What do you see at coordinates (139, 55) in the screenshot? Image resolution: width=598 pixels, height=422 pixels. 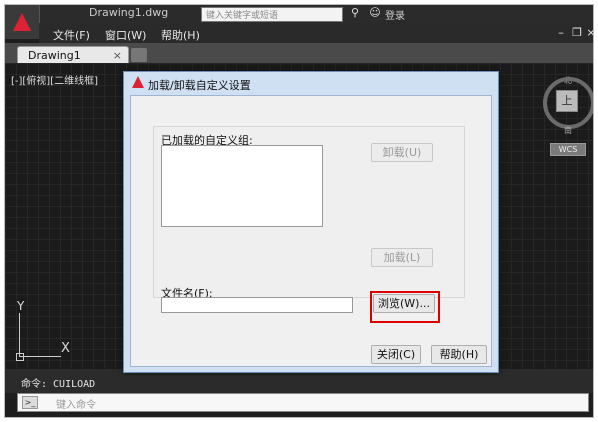 I see `new-tab-button` at bounding box center [139, 55].